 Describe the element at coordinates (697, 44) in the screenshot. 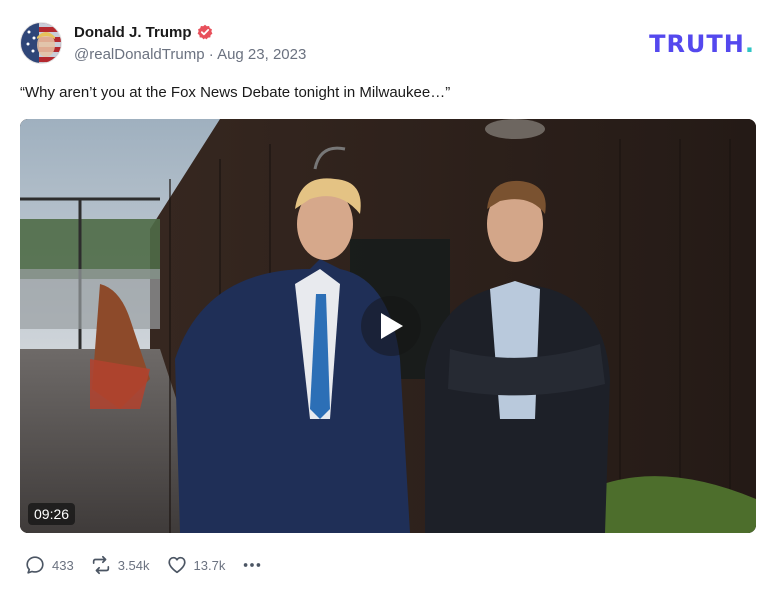

I see `logo-text: TRUTH` at that location.